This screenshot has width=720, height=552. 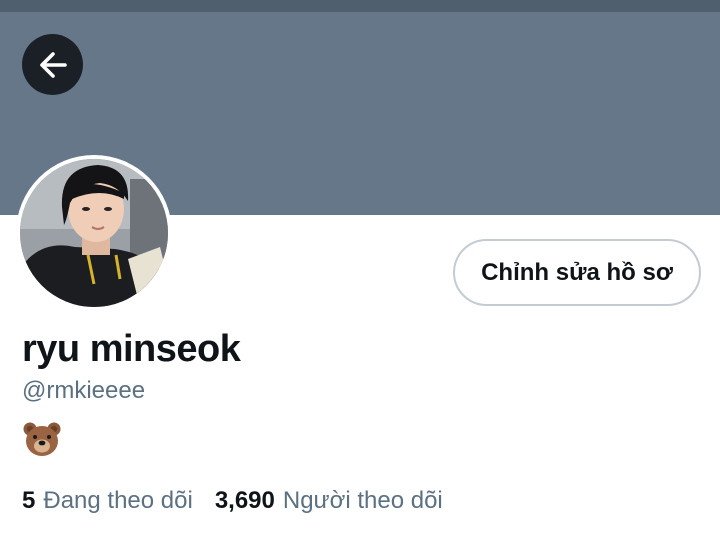 I want to click on avatar, so click(x=94, y=233).